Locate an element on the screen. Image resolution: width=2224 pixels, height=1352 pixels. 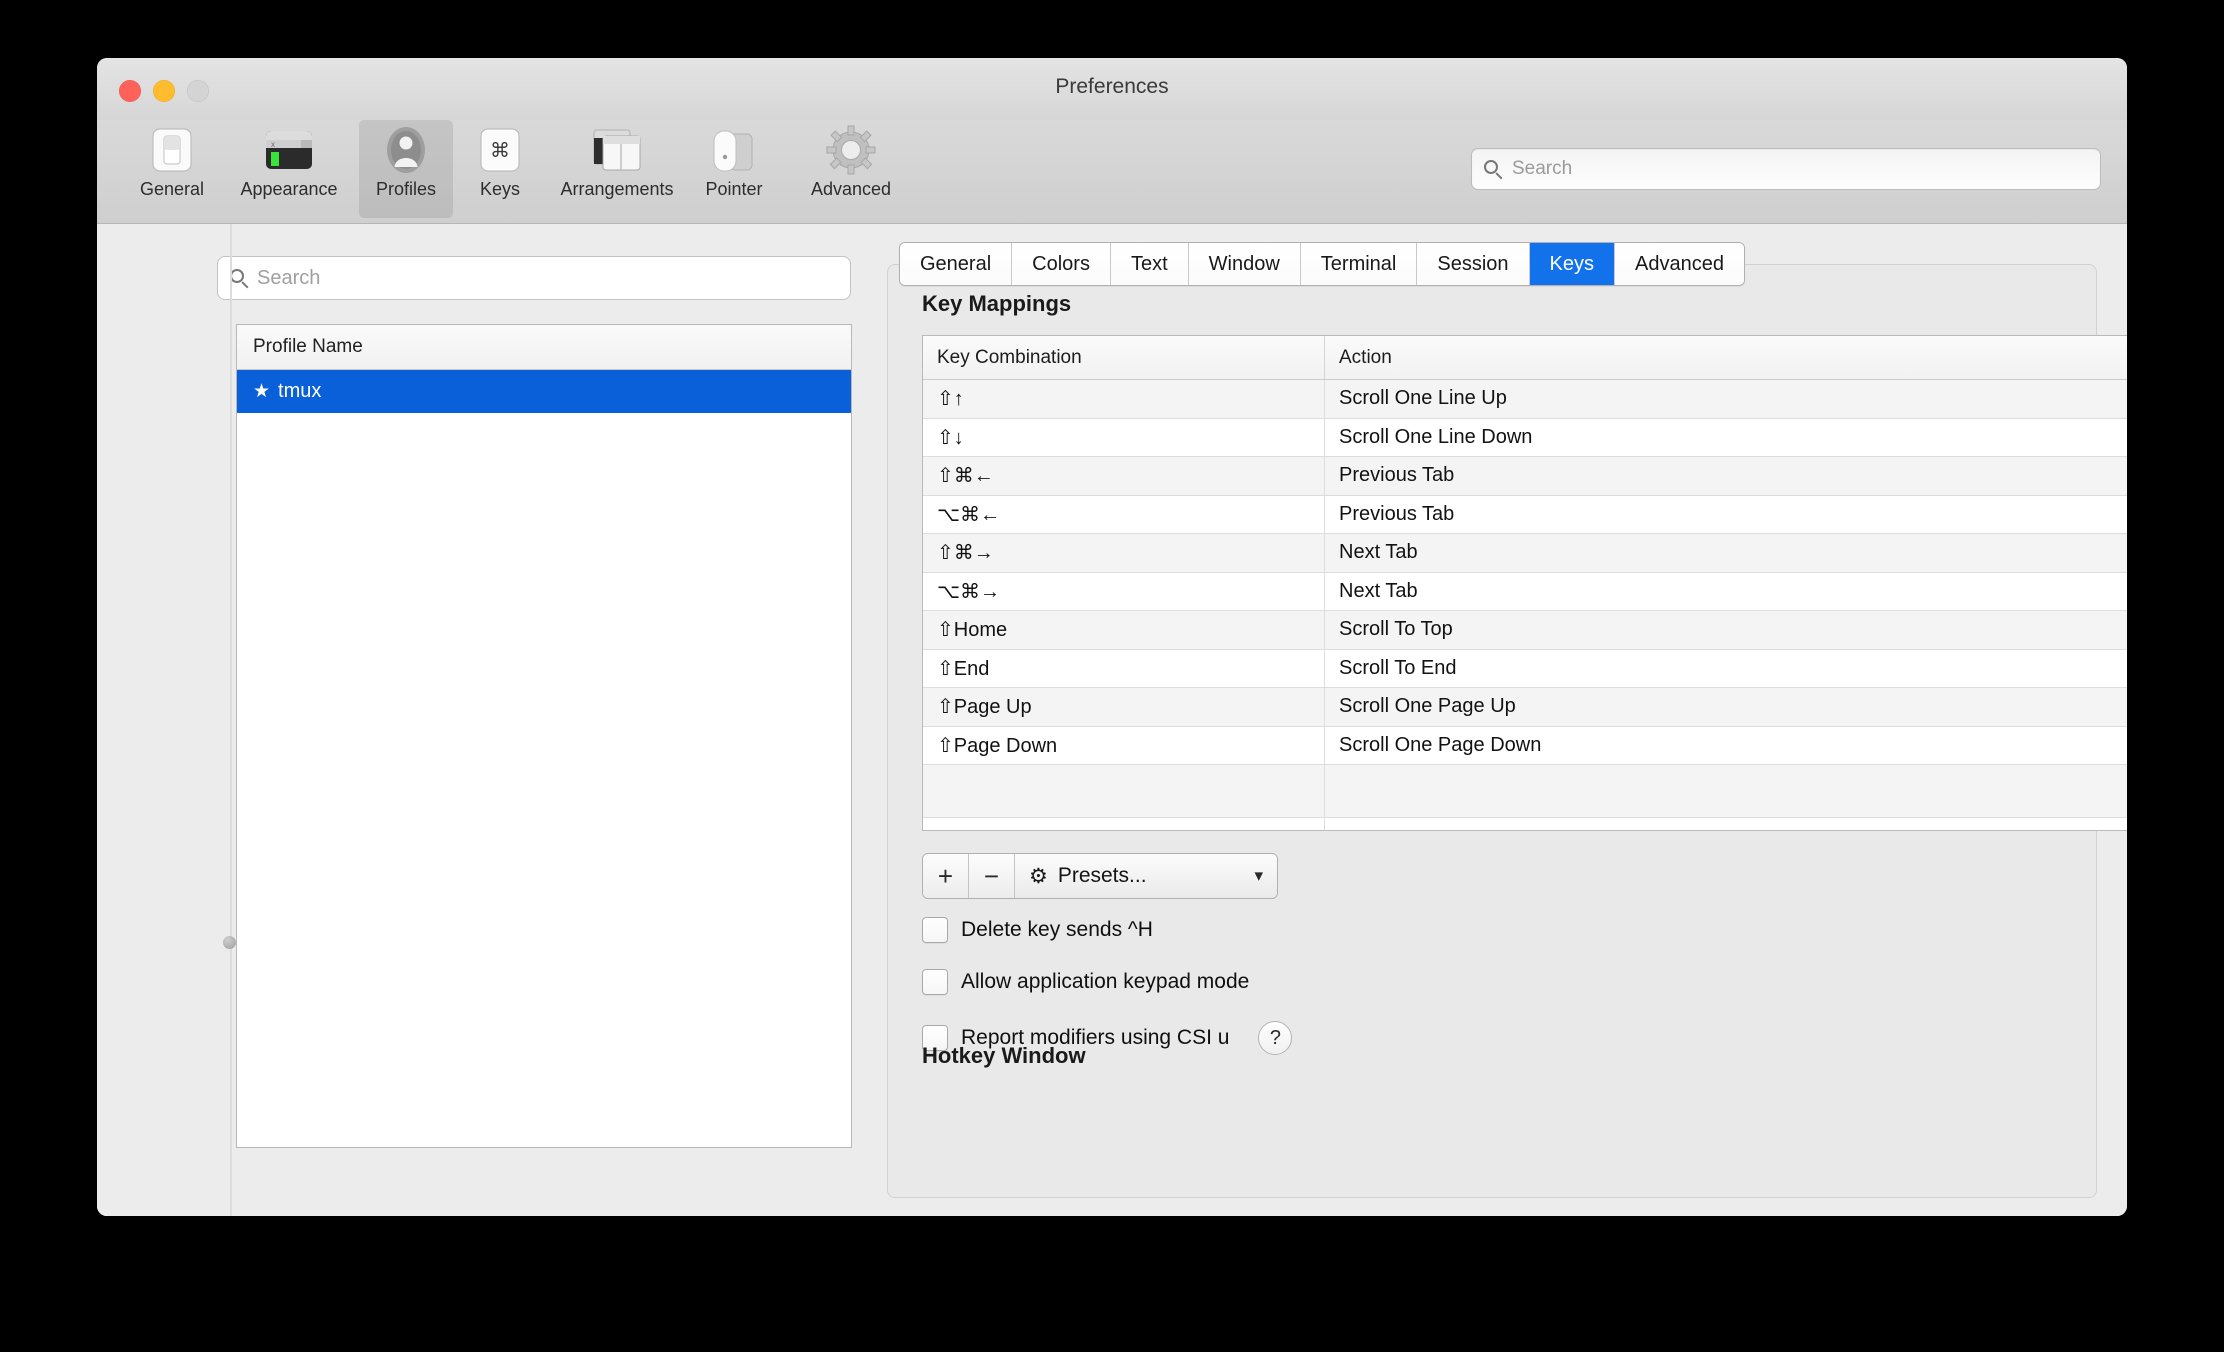
table-row: ⇧End Scroll To End is located at coordinates (1525, 668).